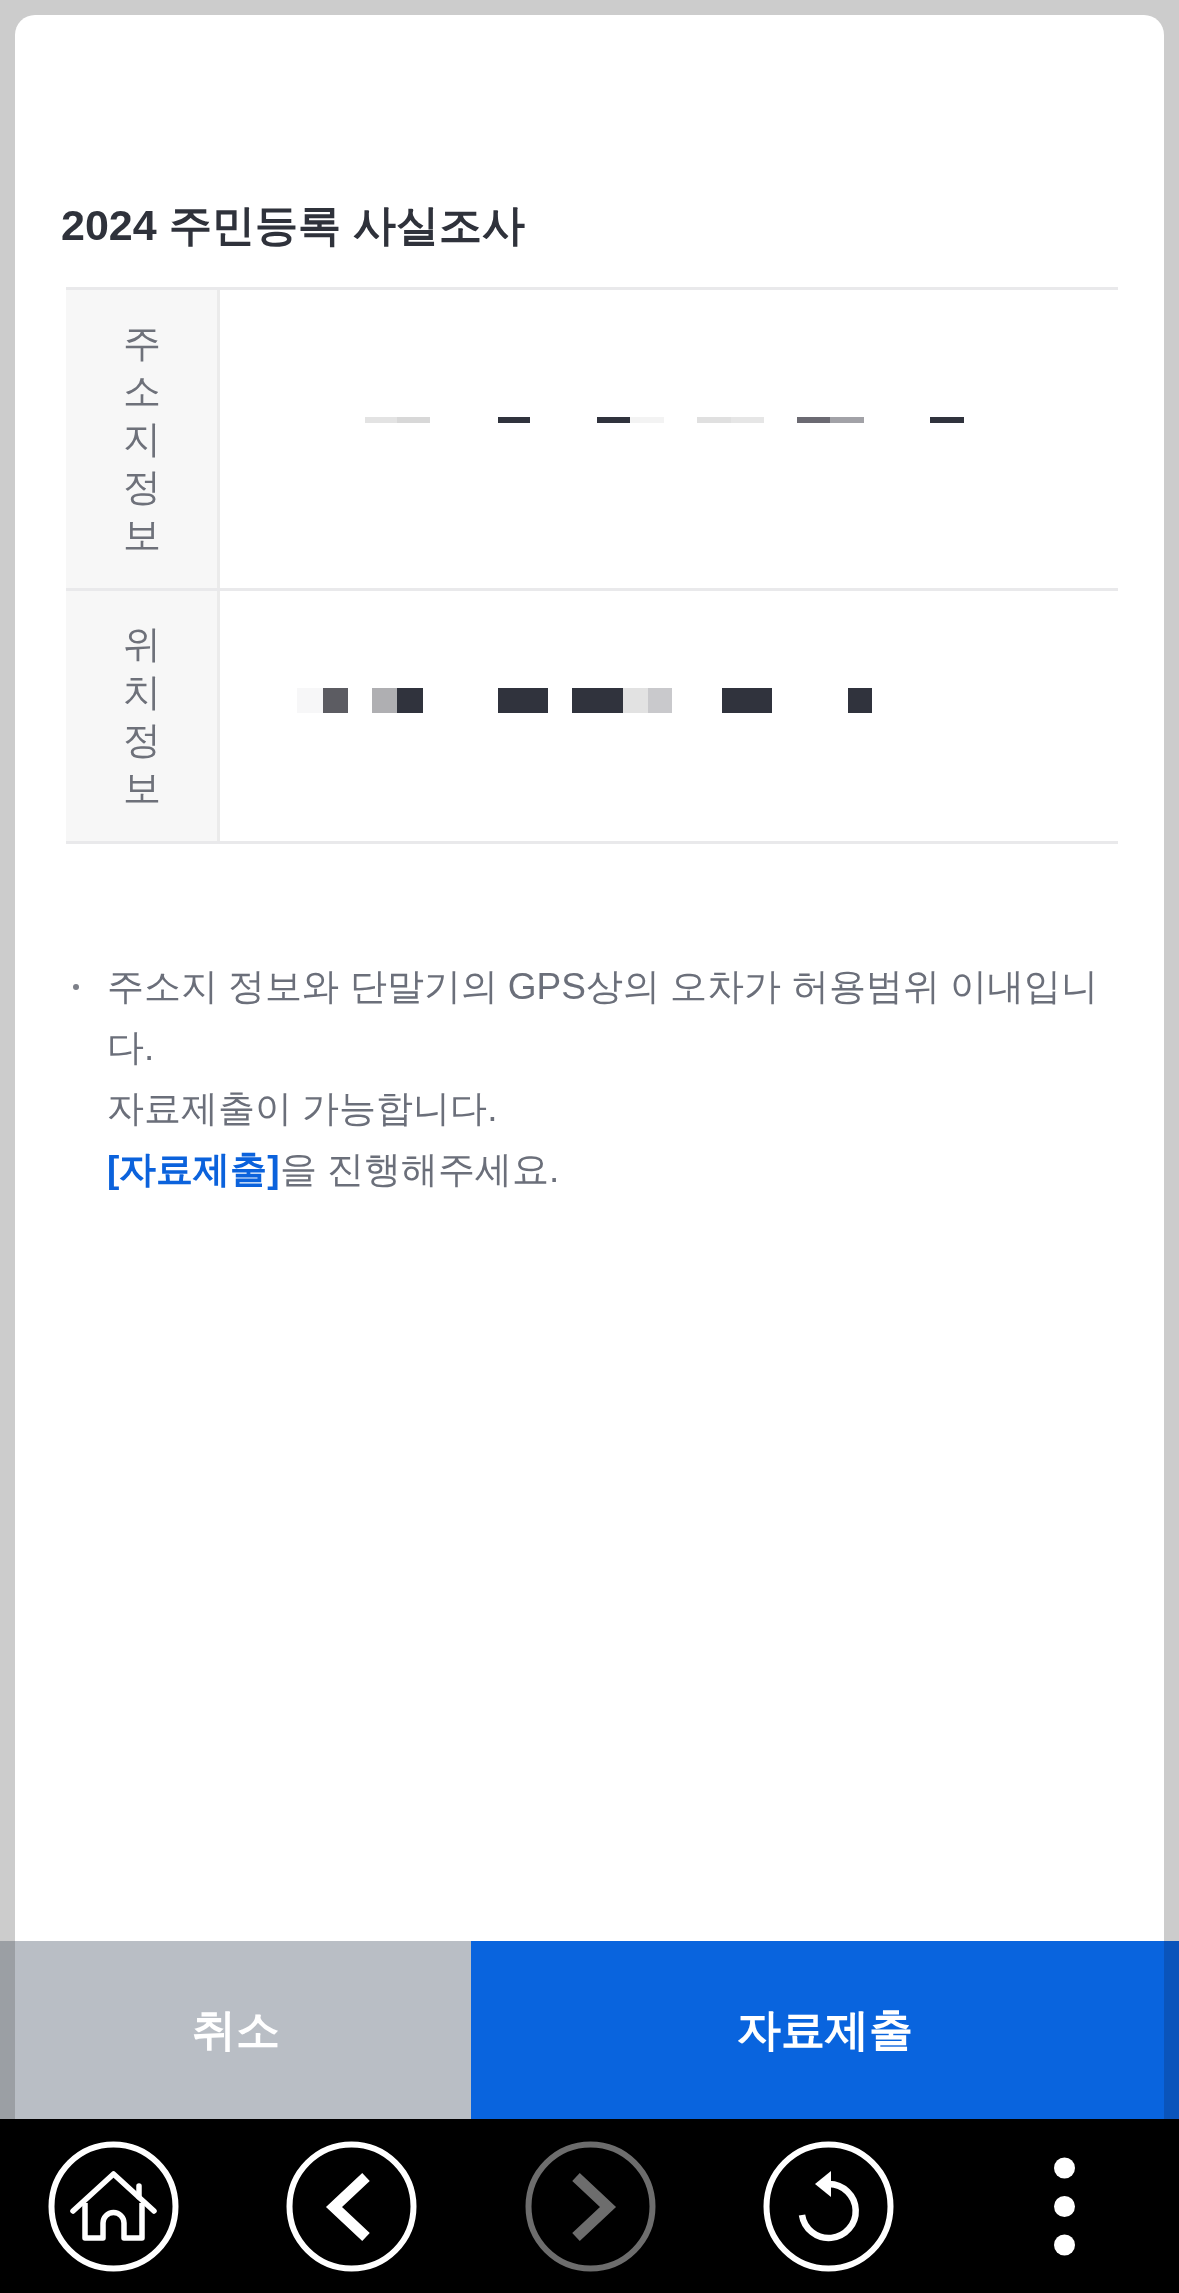  Describe the element at coordinates (590, 2206) in the screenshot. I see `forward-icon` at that location.